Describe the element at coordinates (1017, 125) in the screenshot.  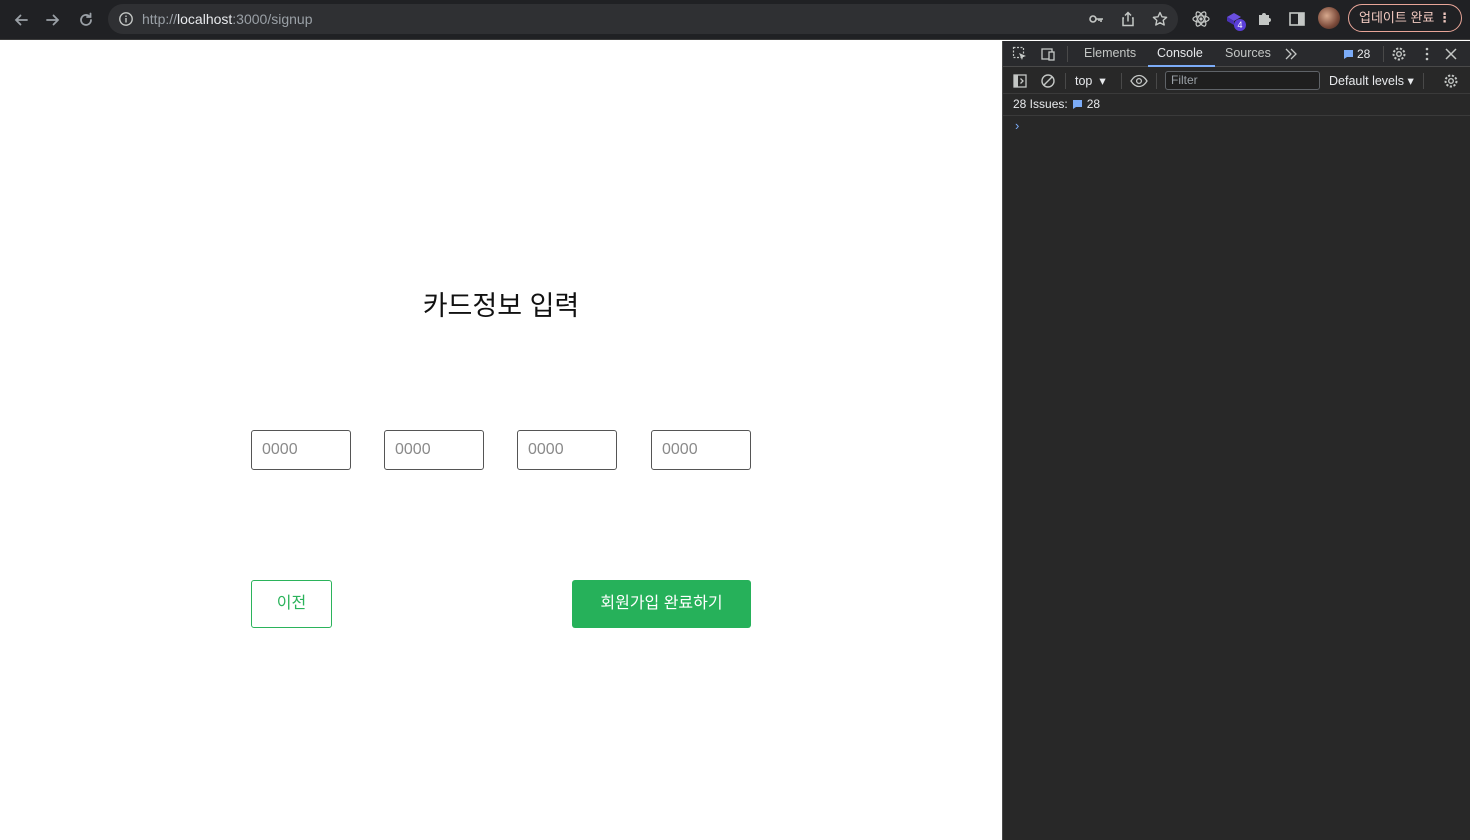
I see `console-prompt: ›` at that location.